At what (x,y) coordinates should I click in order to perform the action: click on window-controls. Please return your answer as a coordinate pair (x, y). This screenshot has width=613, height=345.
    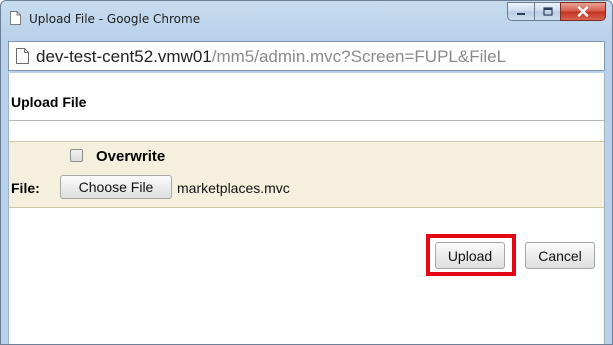
    Looking at the image, I should click on (556, 12).